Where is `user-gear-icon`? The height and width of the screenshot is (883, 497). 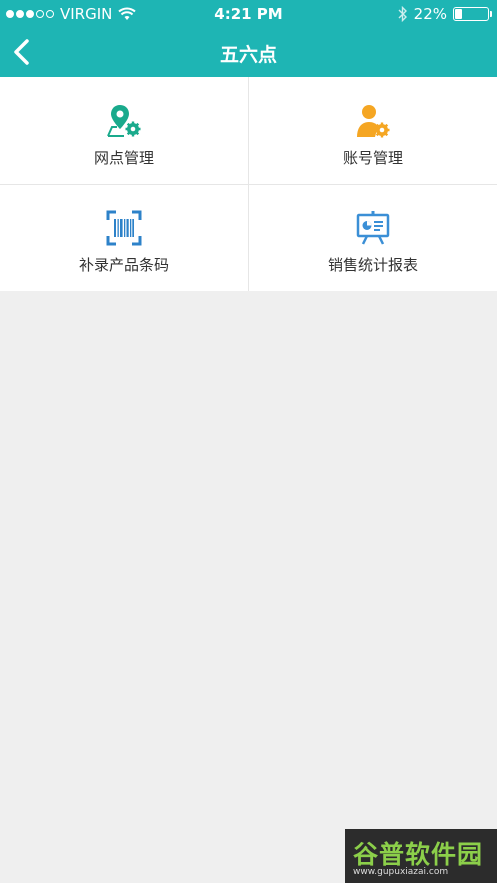 user-gear-icon is located at coordinates (373, 121).